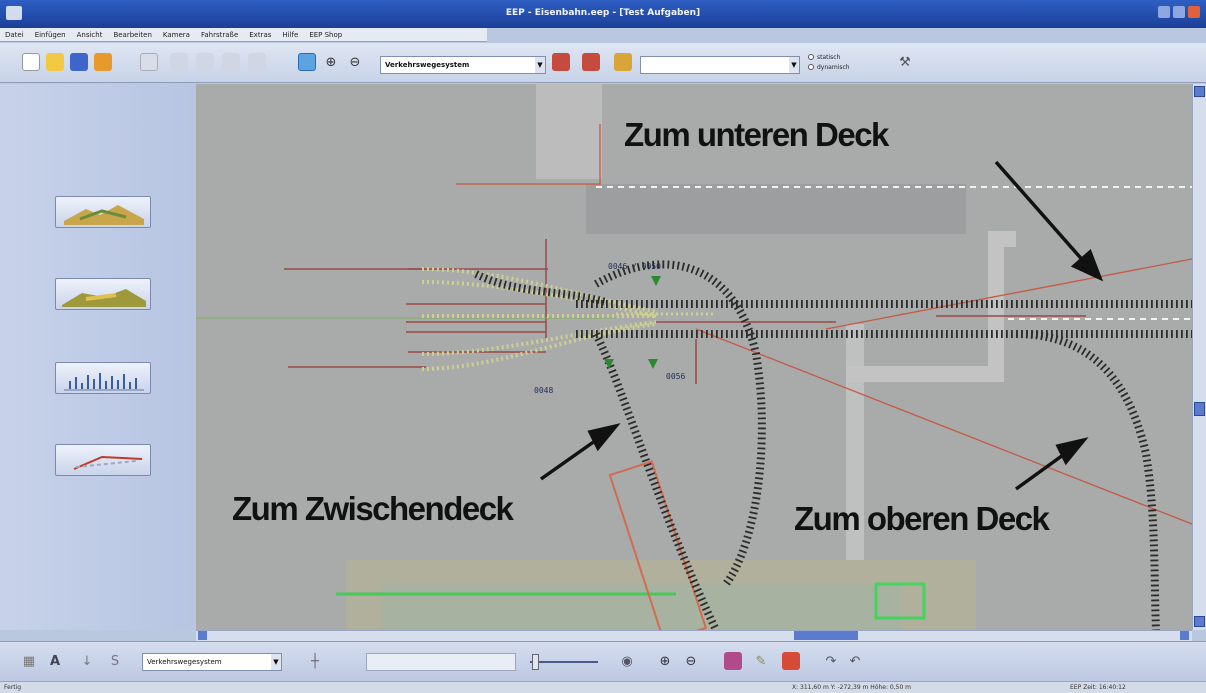  I want to click on title-bar: EEP - Eisenbahn.eep - [Test Aufgaben], so click(603, 14).